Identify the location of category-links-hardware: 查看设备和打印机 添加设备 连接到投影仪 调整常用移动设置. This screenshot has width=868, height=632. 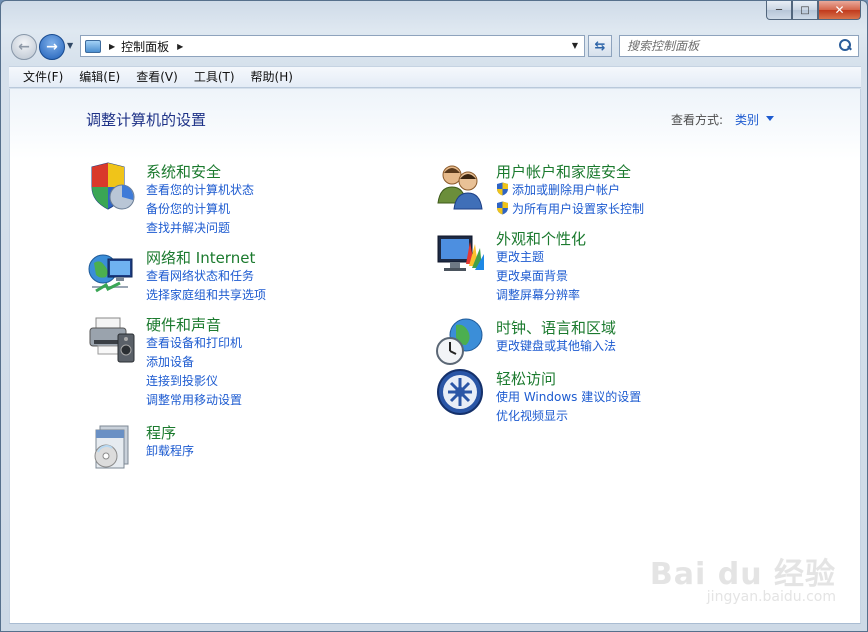
(194, 372).